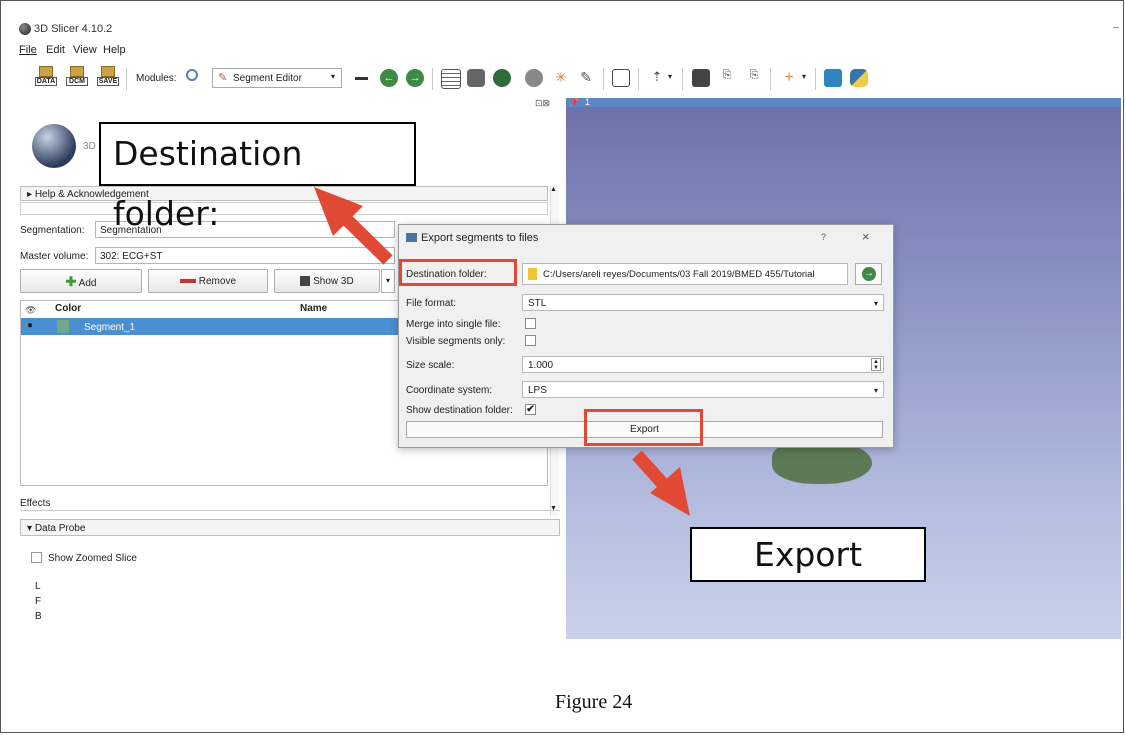 The height and width of the screenshot is (735, 1126). I want to click on annotation-arrows, so click(502, 351).